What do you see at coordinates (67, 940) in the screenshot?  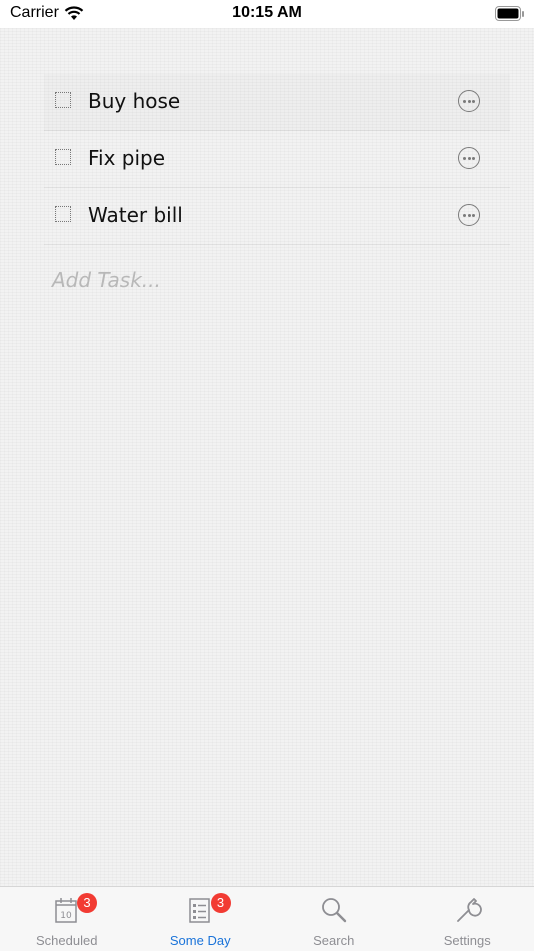 I see `tab-label: Scheduled` at bounding box center [67, 940].